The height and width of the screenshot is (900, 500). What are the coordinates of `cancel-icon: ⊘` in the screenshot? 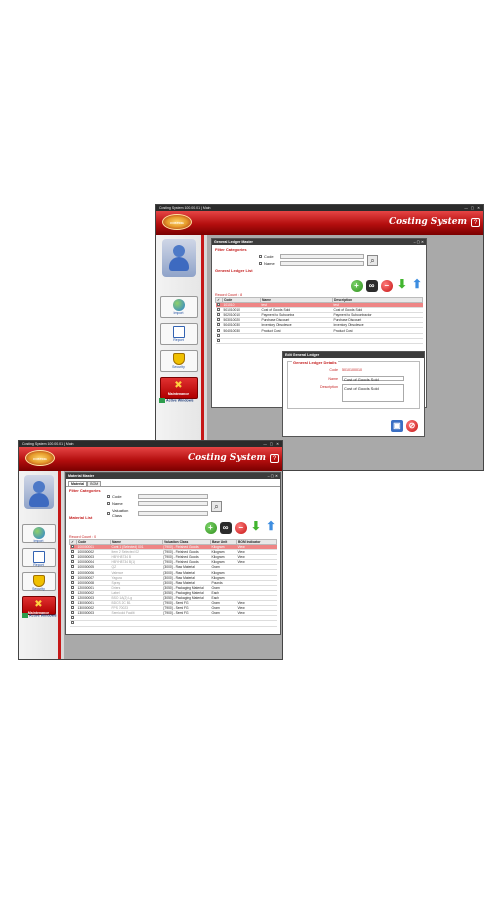 It's located at (412, 426).